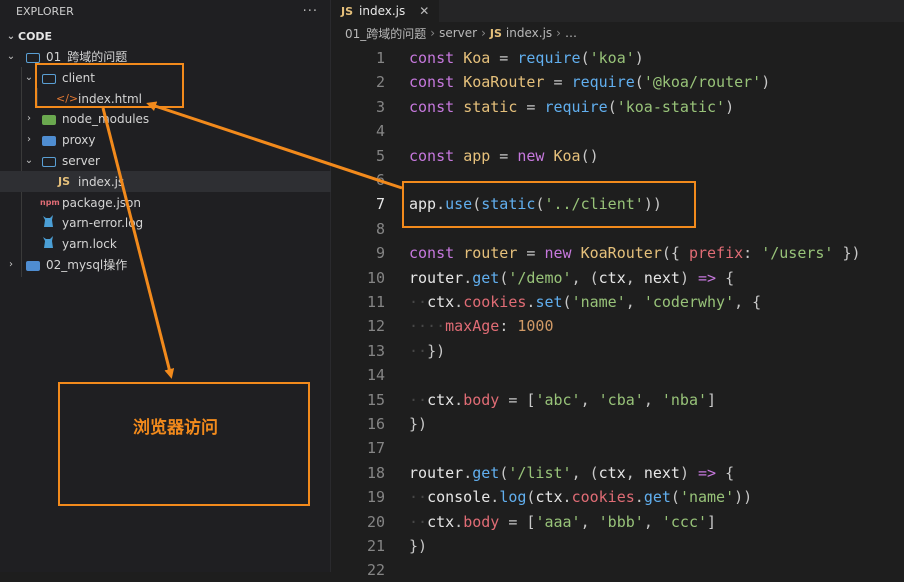 Image resolution: width=904 pixels, height=582 pixels. I want to click on tree-folder-proxy: › proxy, so click(176, 139).